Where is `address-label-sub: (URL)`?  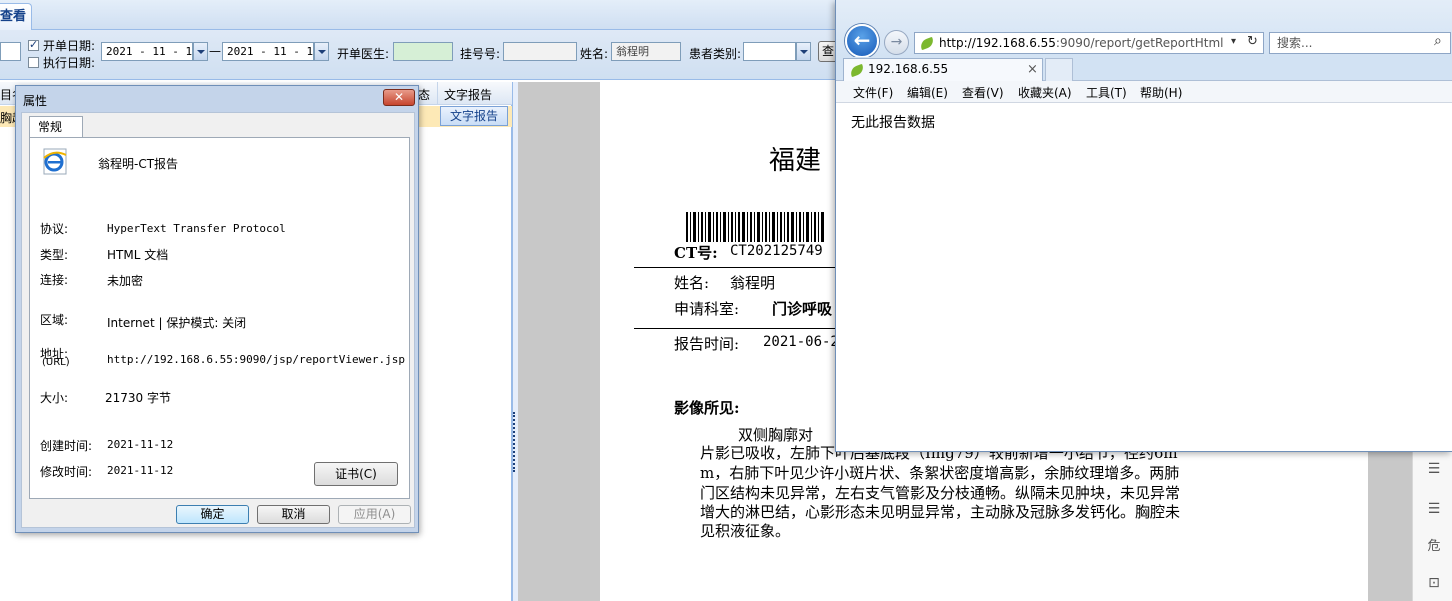 address-label-sub: (URL) is located at coordinates (56, 362).